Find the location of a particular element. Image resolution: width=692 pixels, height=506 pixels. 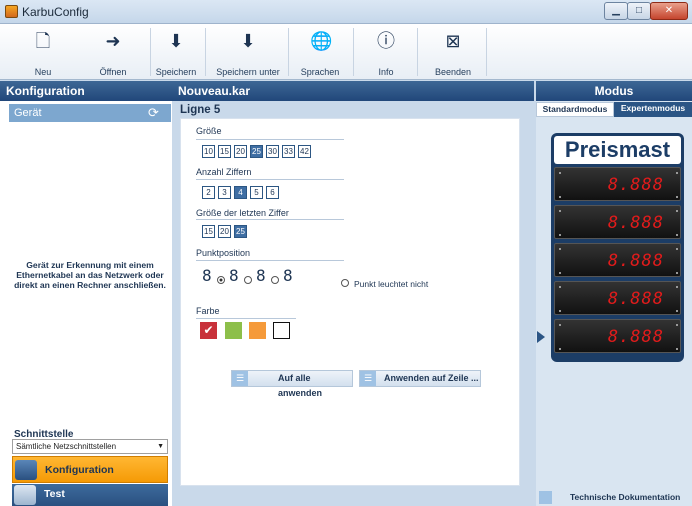

digit-count-option: 2 is located at coordinates (208, 192).